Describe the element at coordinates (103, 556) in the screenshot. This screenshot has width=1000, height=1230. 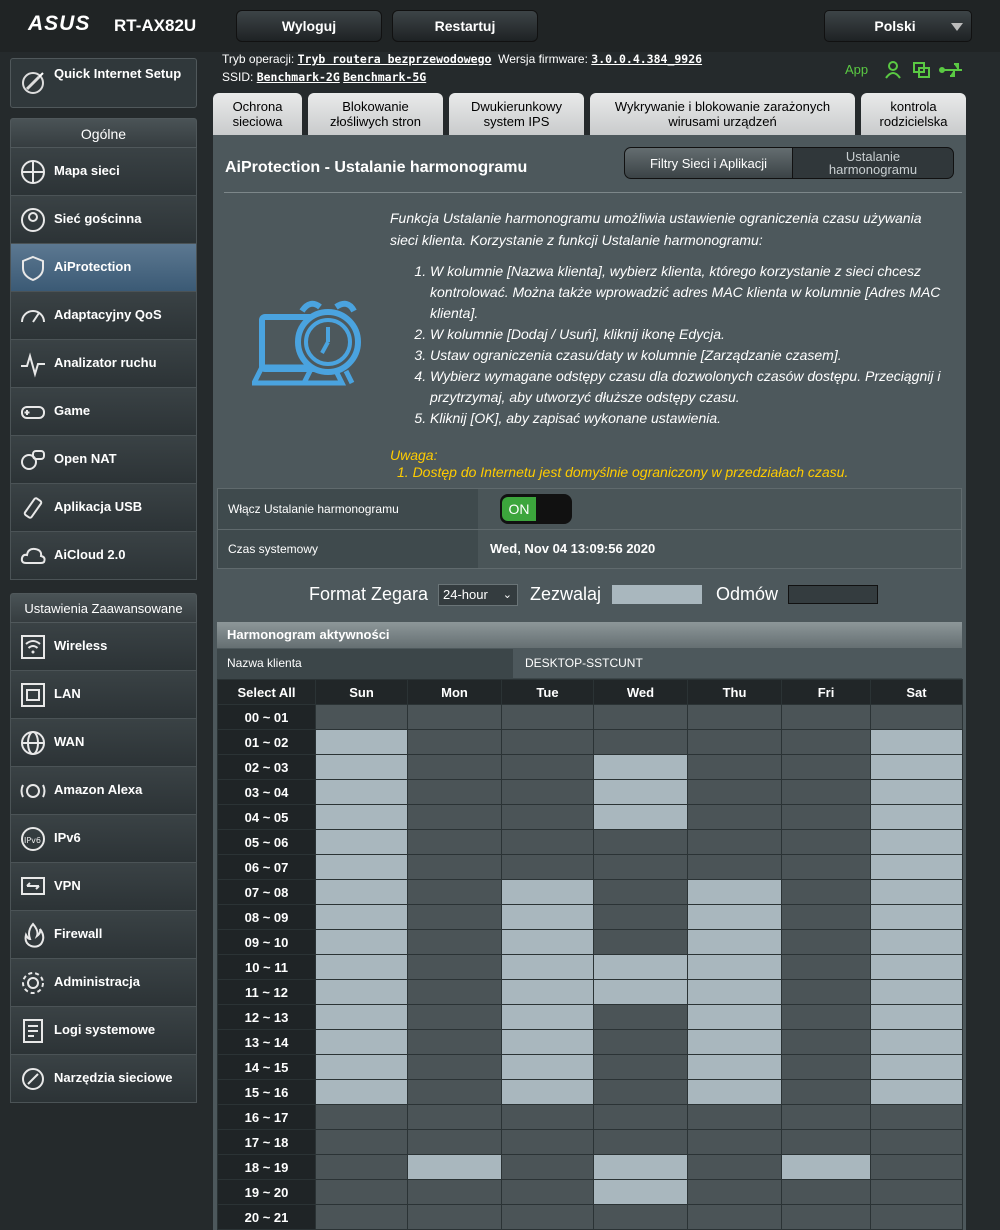
I see `sidebar-item-aicloud-2-0: AiCloud 2.0` at that location.